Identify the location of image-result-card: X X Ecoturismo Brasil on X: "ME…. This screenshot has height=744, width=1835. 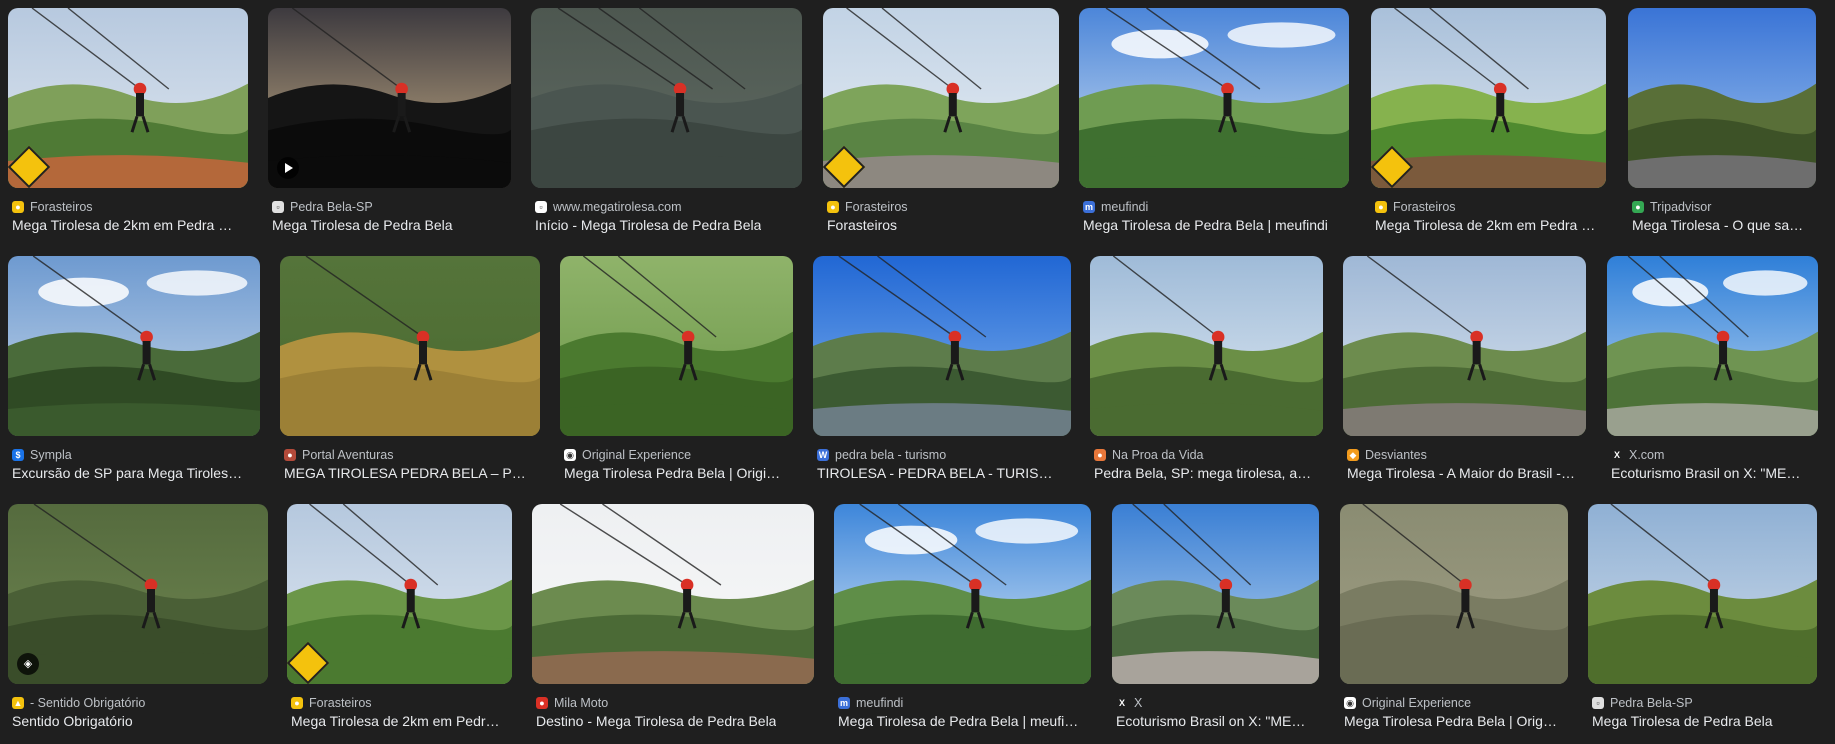
(1215, 624).